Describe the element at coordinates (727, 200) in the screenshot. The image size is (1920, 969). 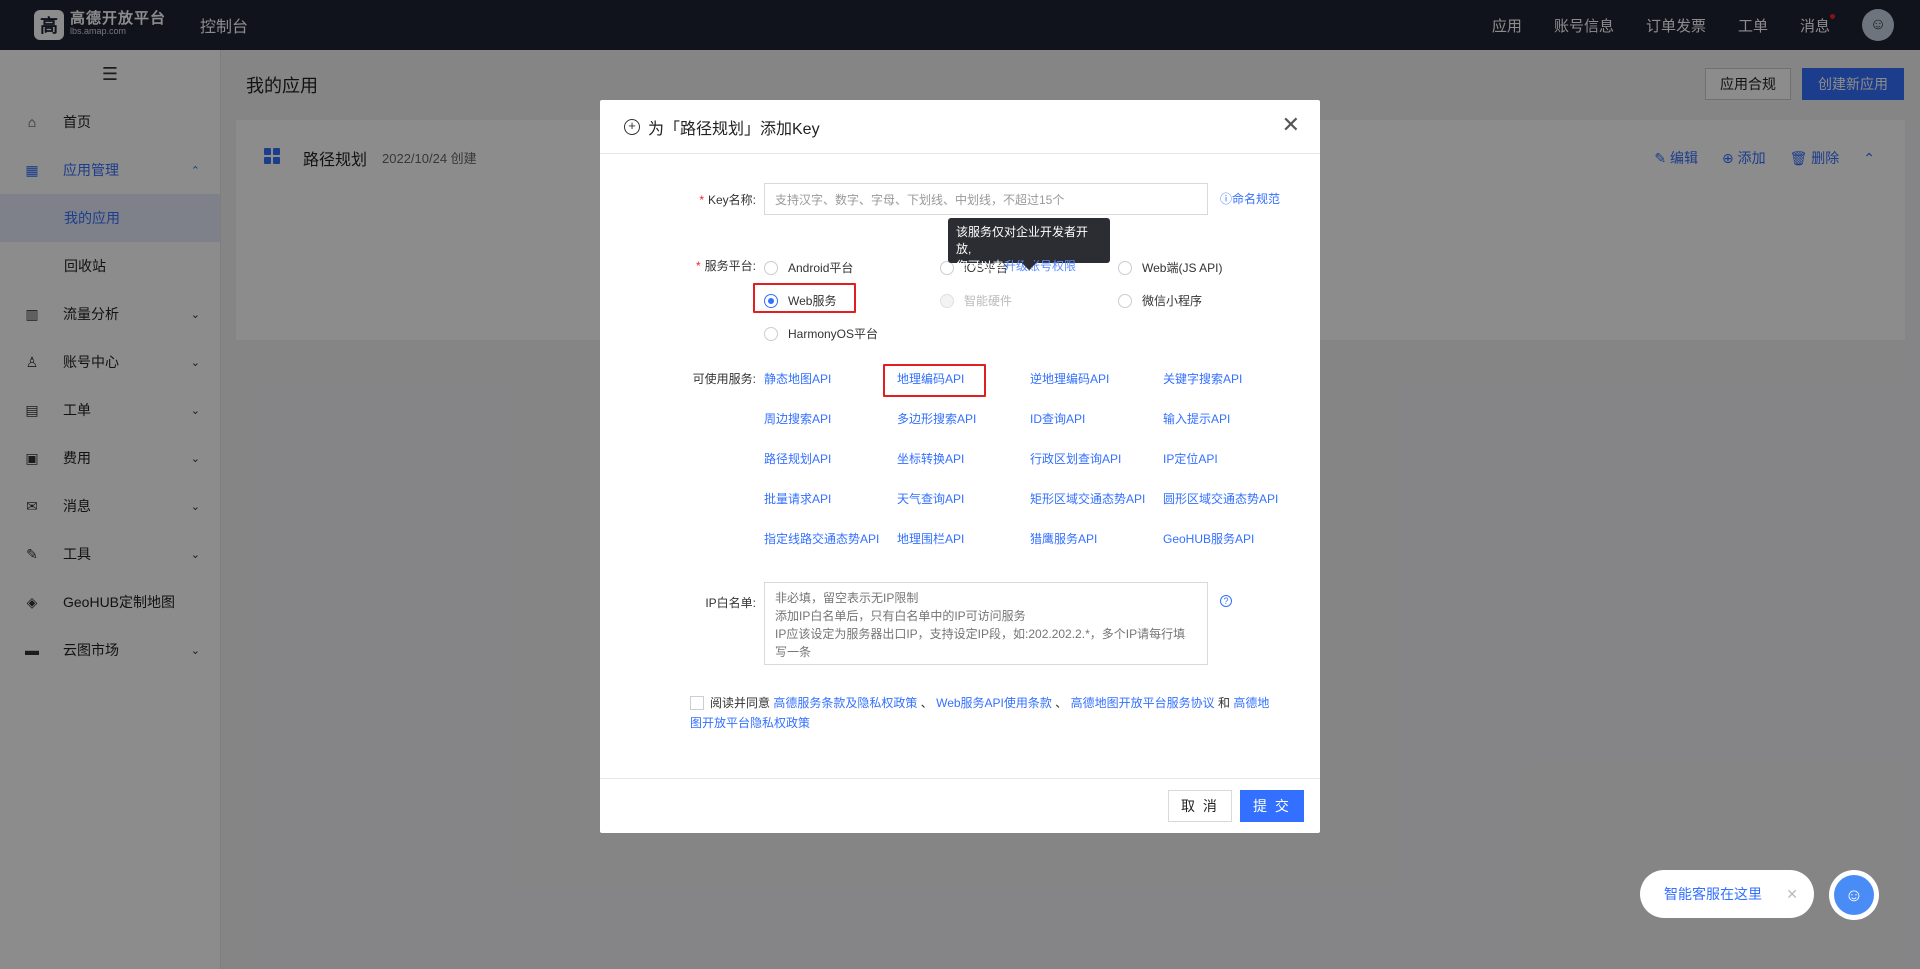
I see `key-name-label: * Key名称:` at that location.